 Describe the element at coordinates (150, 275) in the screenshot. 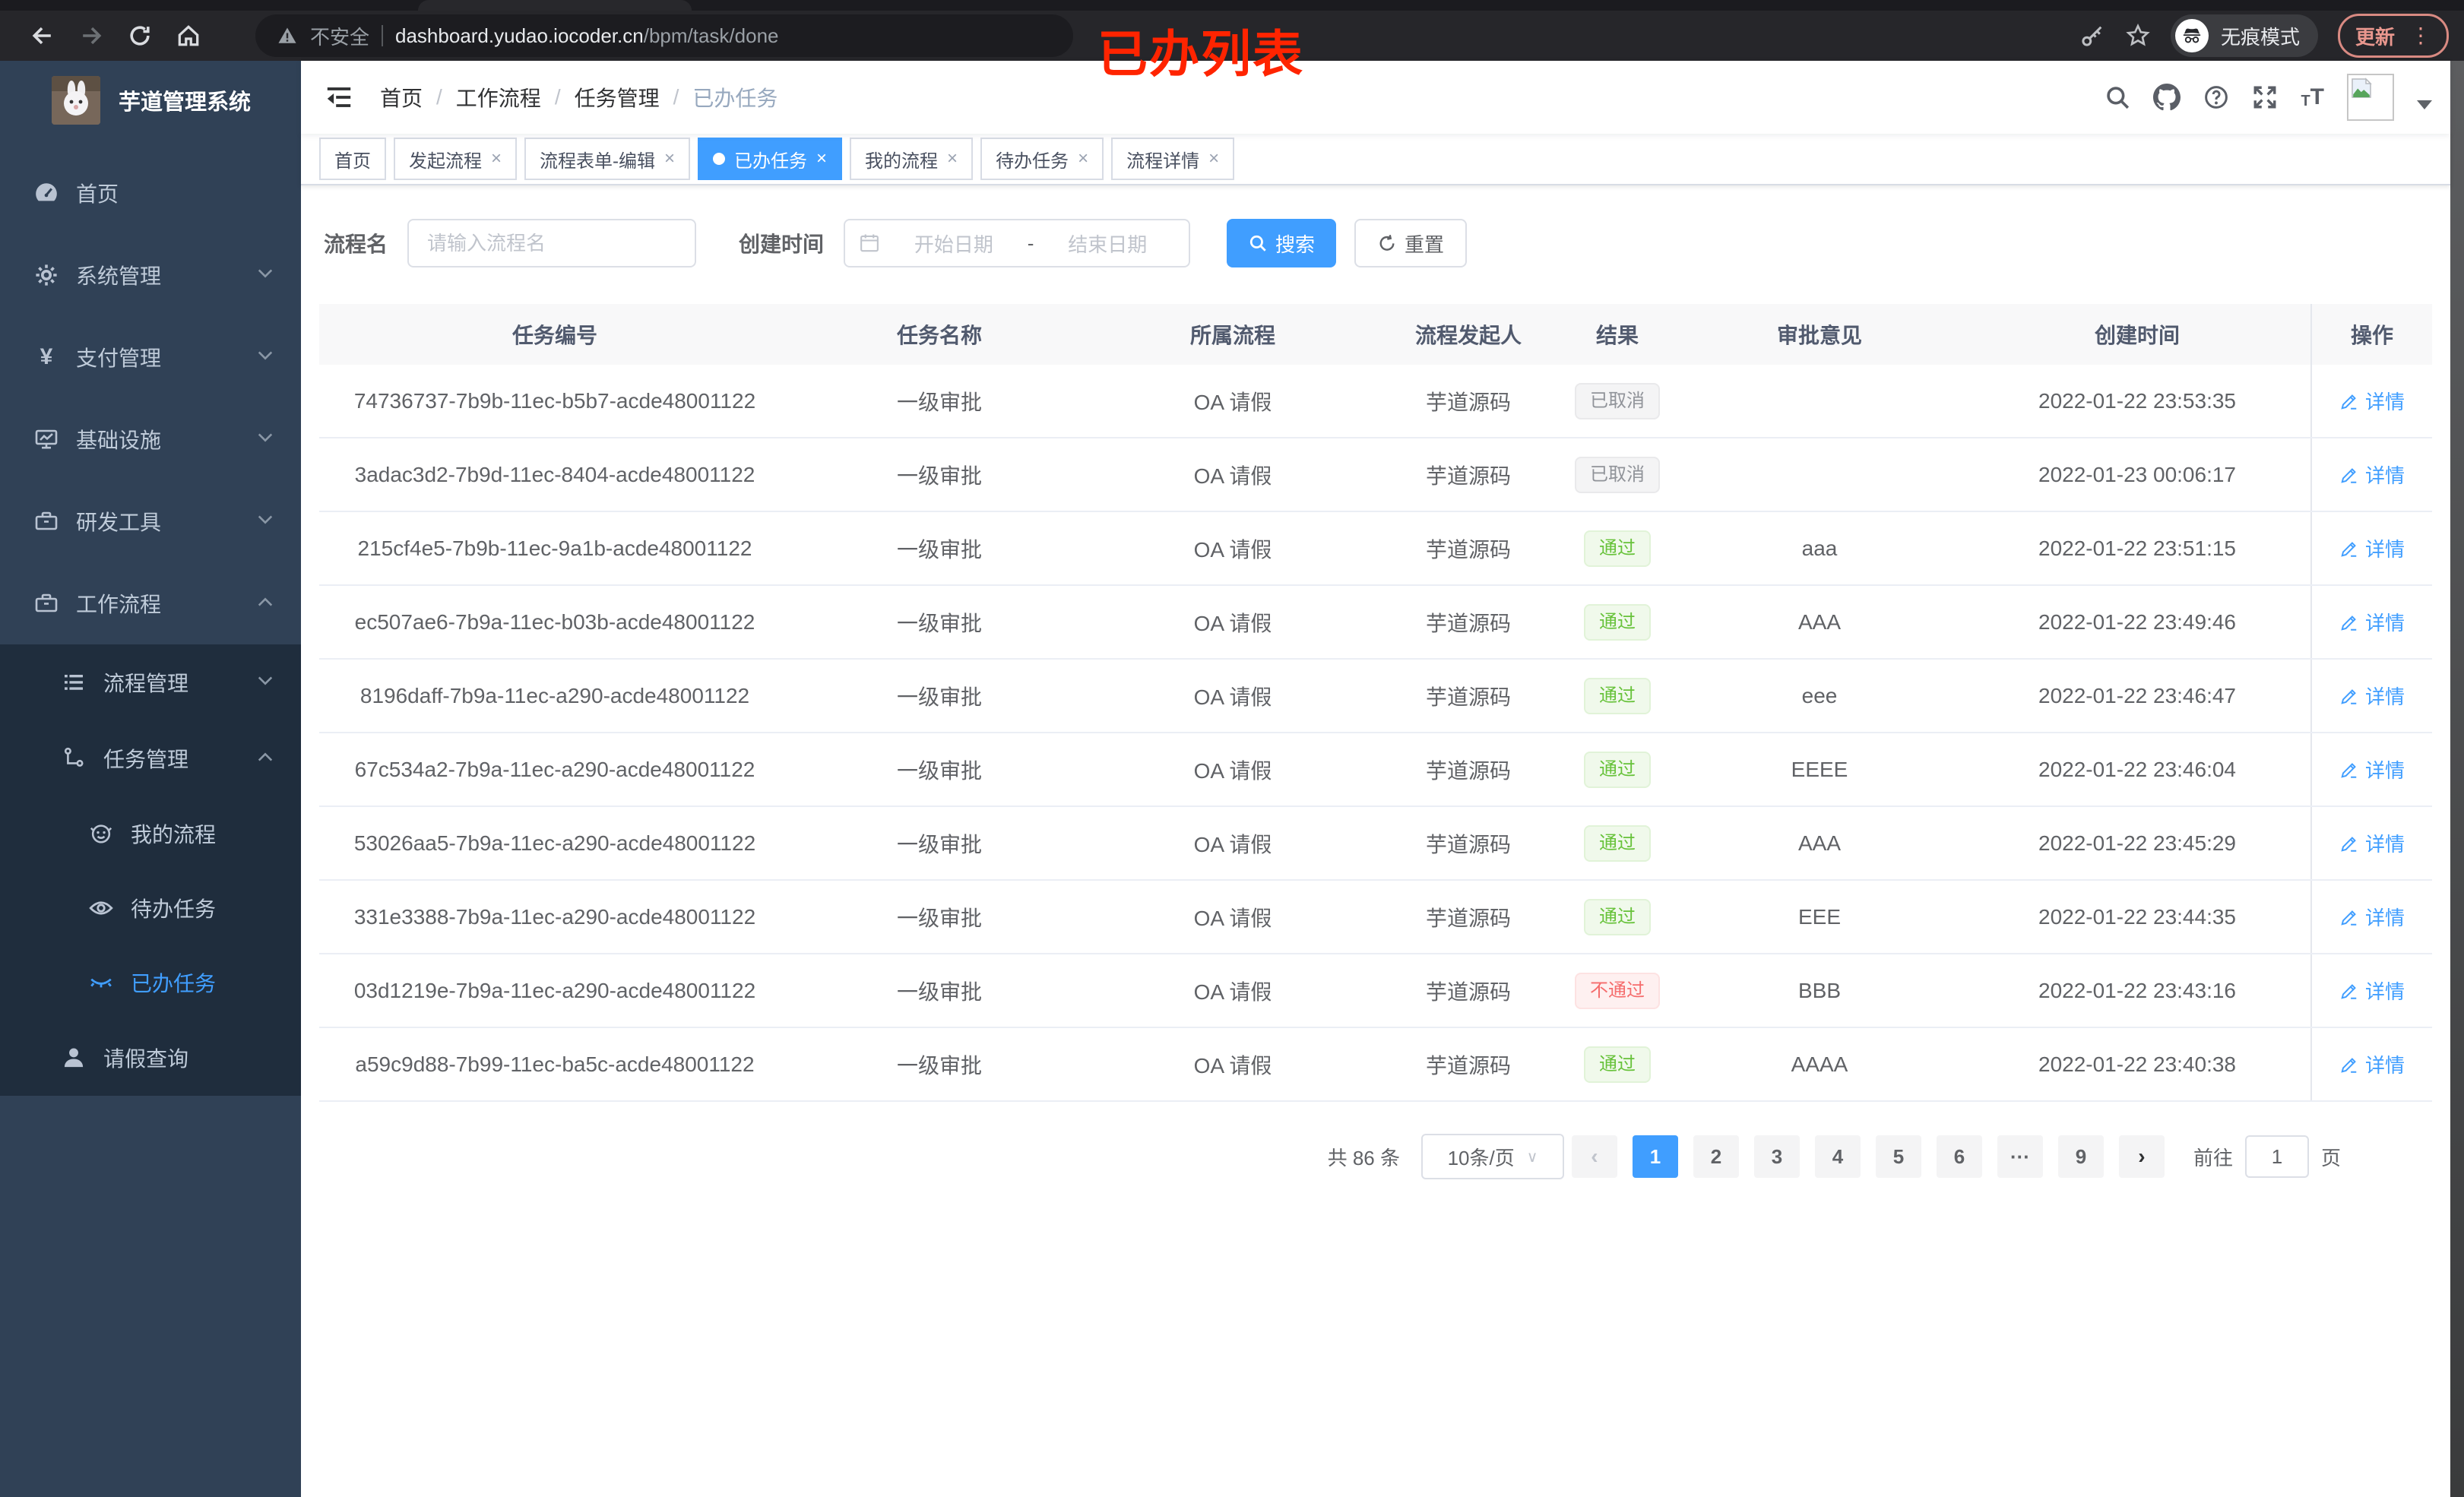

I see `sidebar-item-system: 系统管理` at that location.